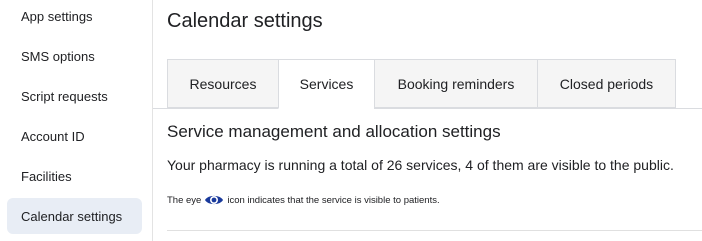 The width and height of the screenshot is (702, 241). What do you see at coordinates (214, 200) in the screenshot?
I see `eye-icon` at bounding box center [214, 200].